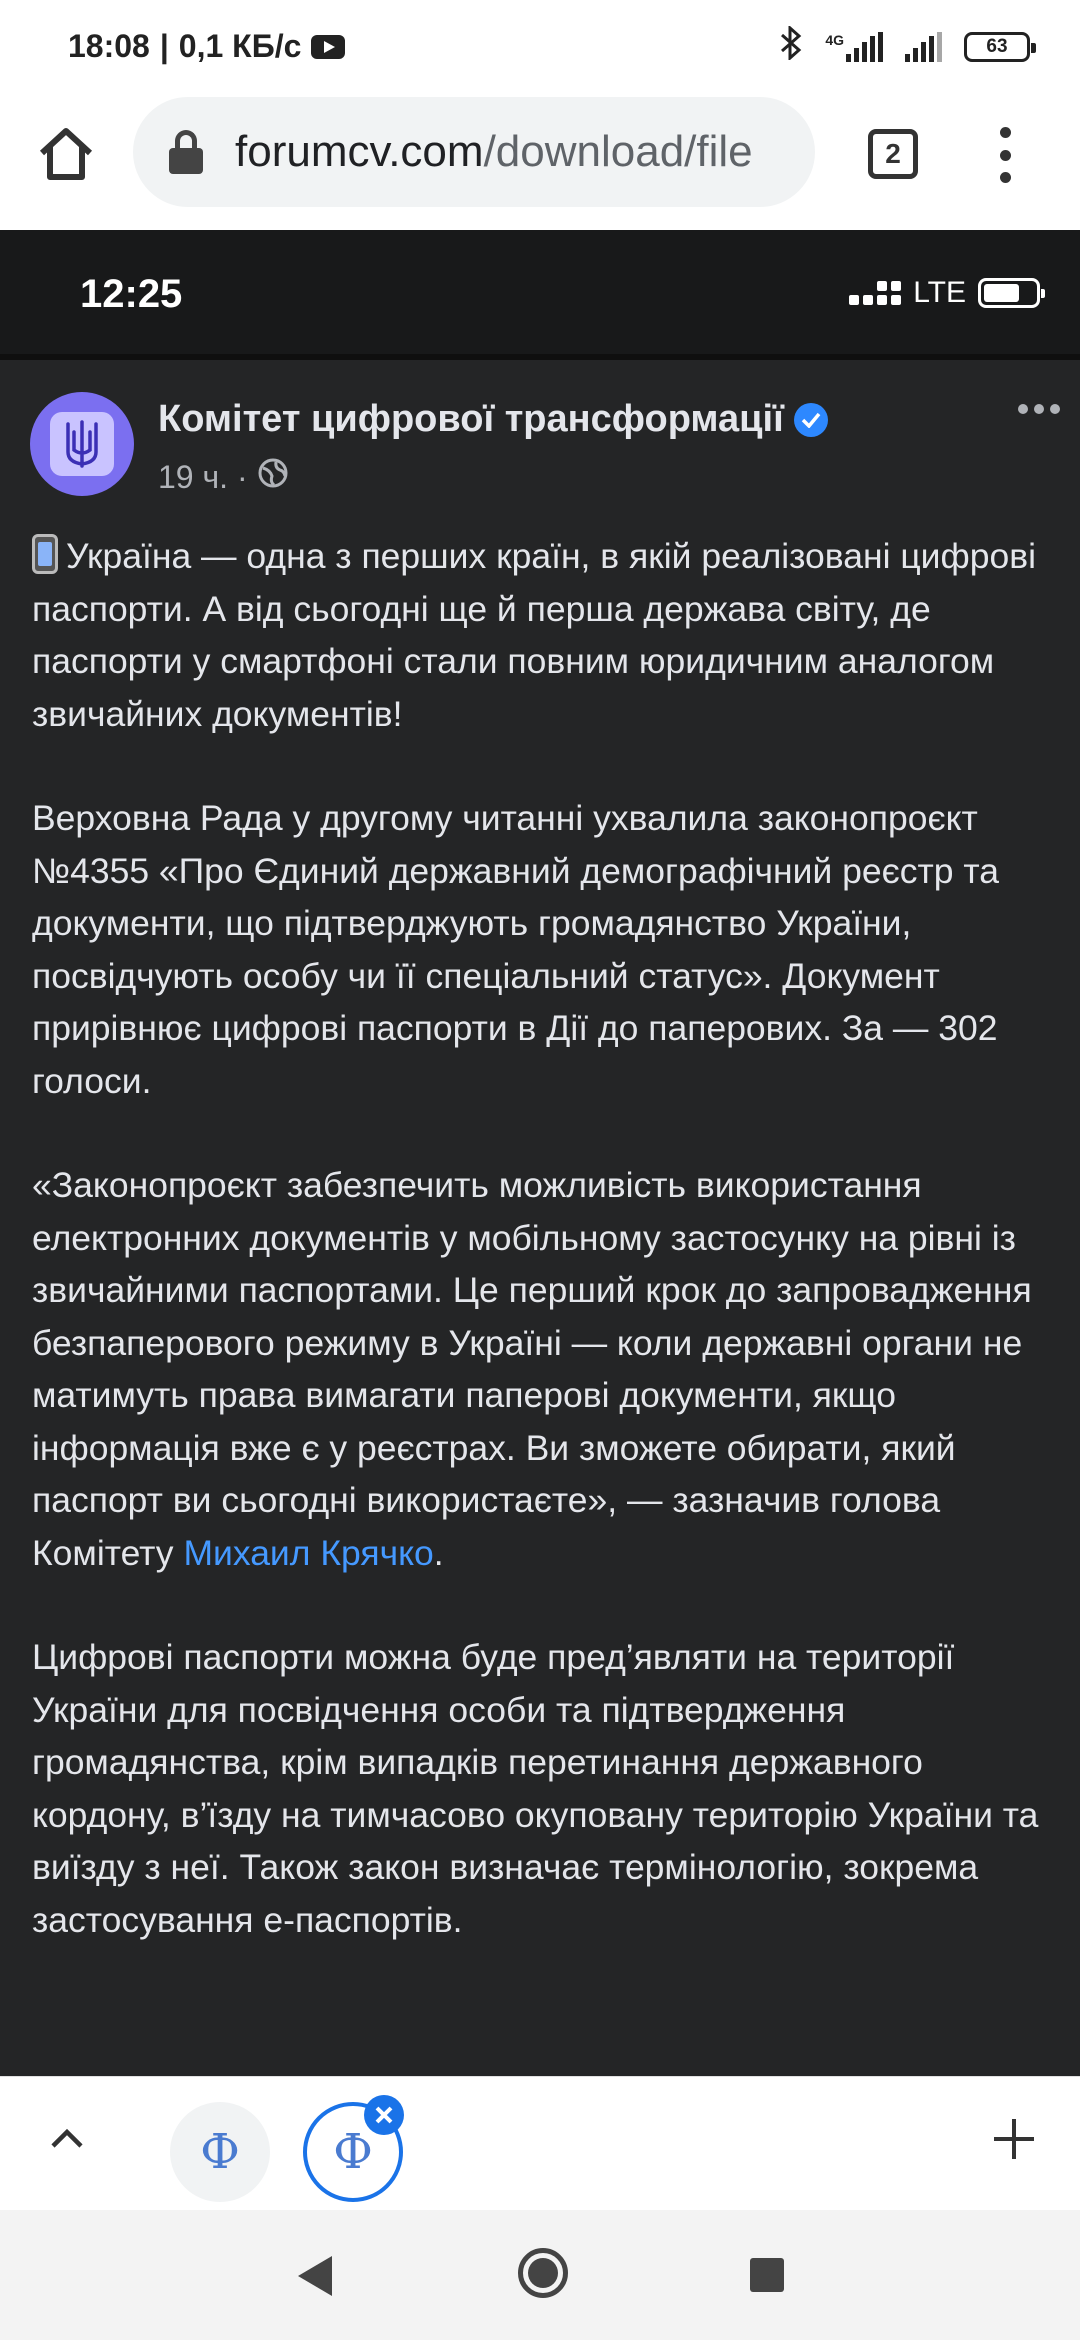 The height and width of the screenshot is (2340, 1080). Describe the element at coordinates (384, 2115) in the screenshot. I see `close-icon` at that location.